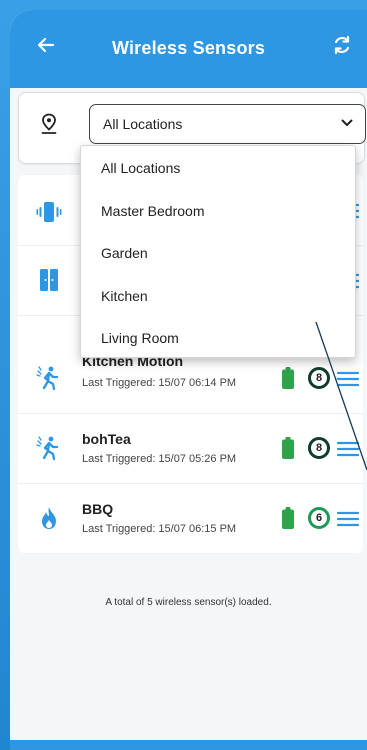  I want to click on dropdown-option-master-bedroom: Master Bedroom, so click(152, 211).